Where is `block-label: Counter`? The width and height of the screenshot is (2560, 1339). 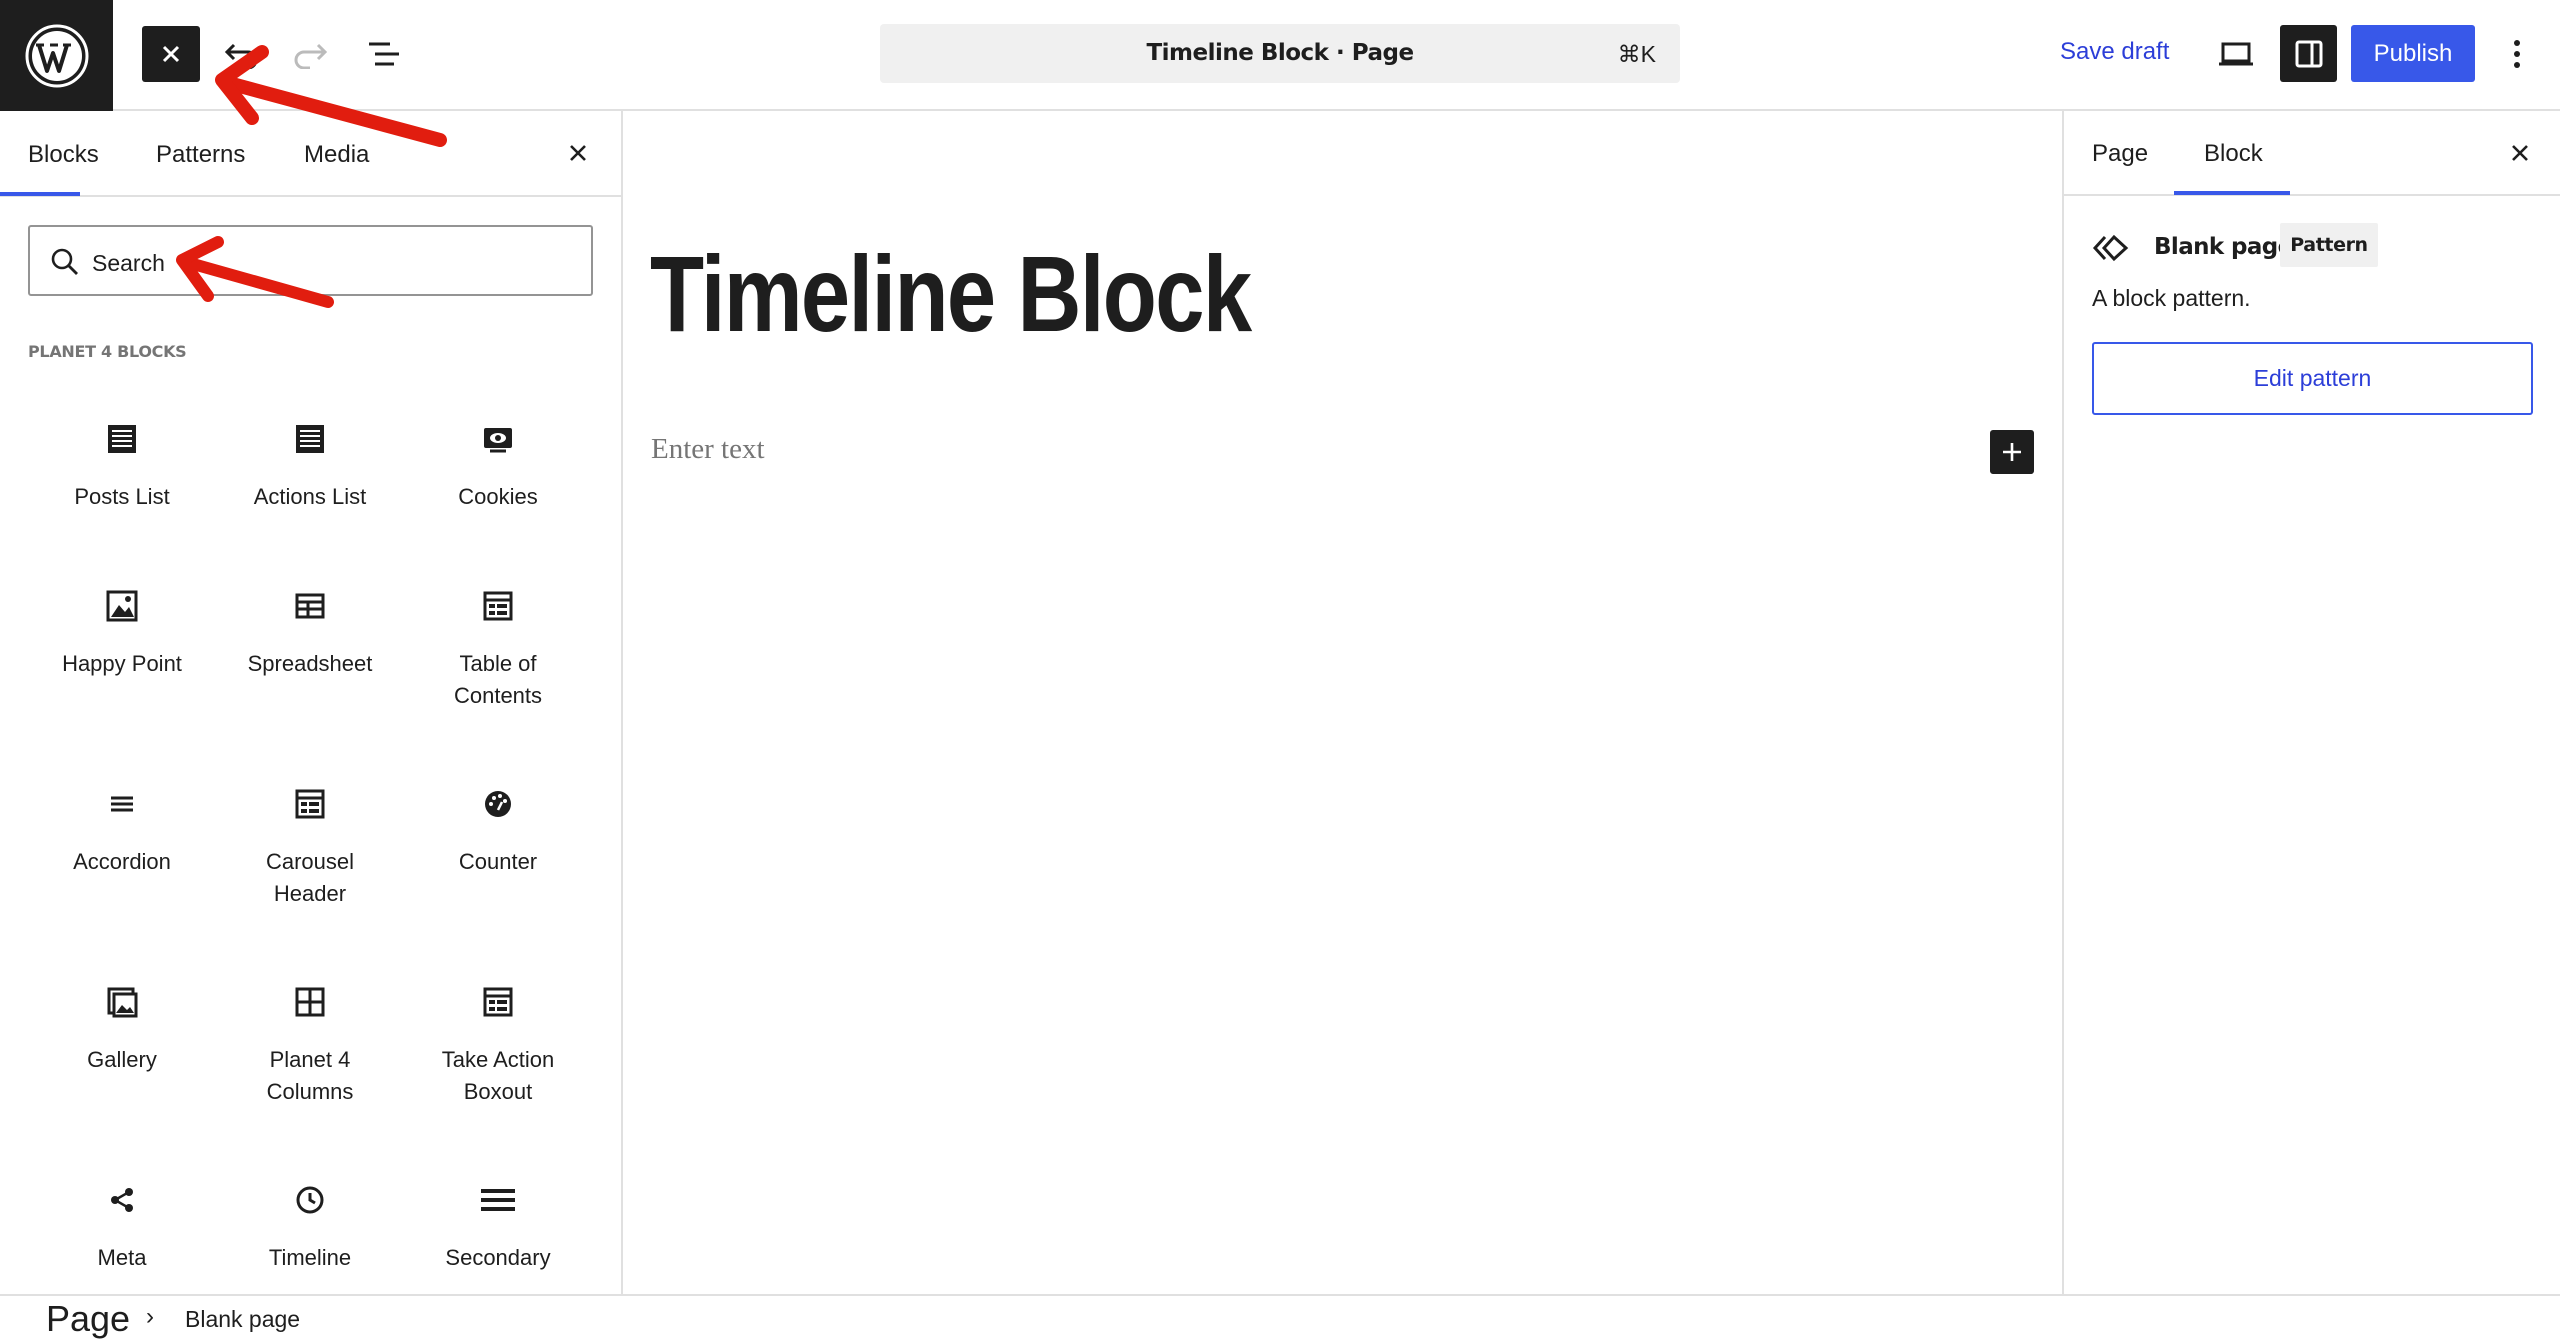
block-label: Counter is located at coordinates (498, 861).